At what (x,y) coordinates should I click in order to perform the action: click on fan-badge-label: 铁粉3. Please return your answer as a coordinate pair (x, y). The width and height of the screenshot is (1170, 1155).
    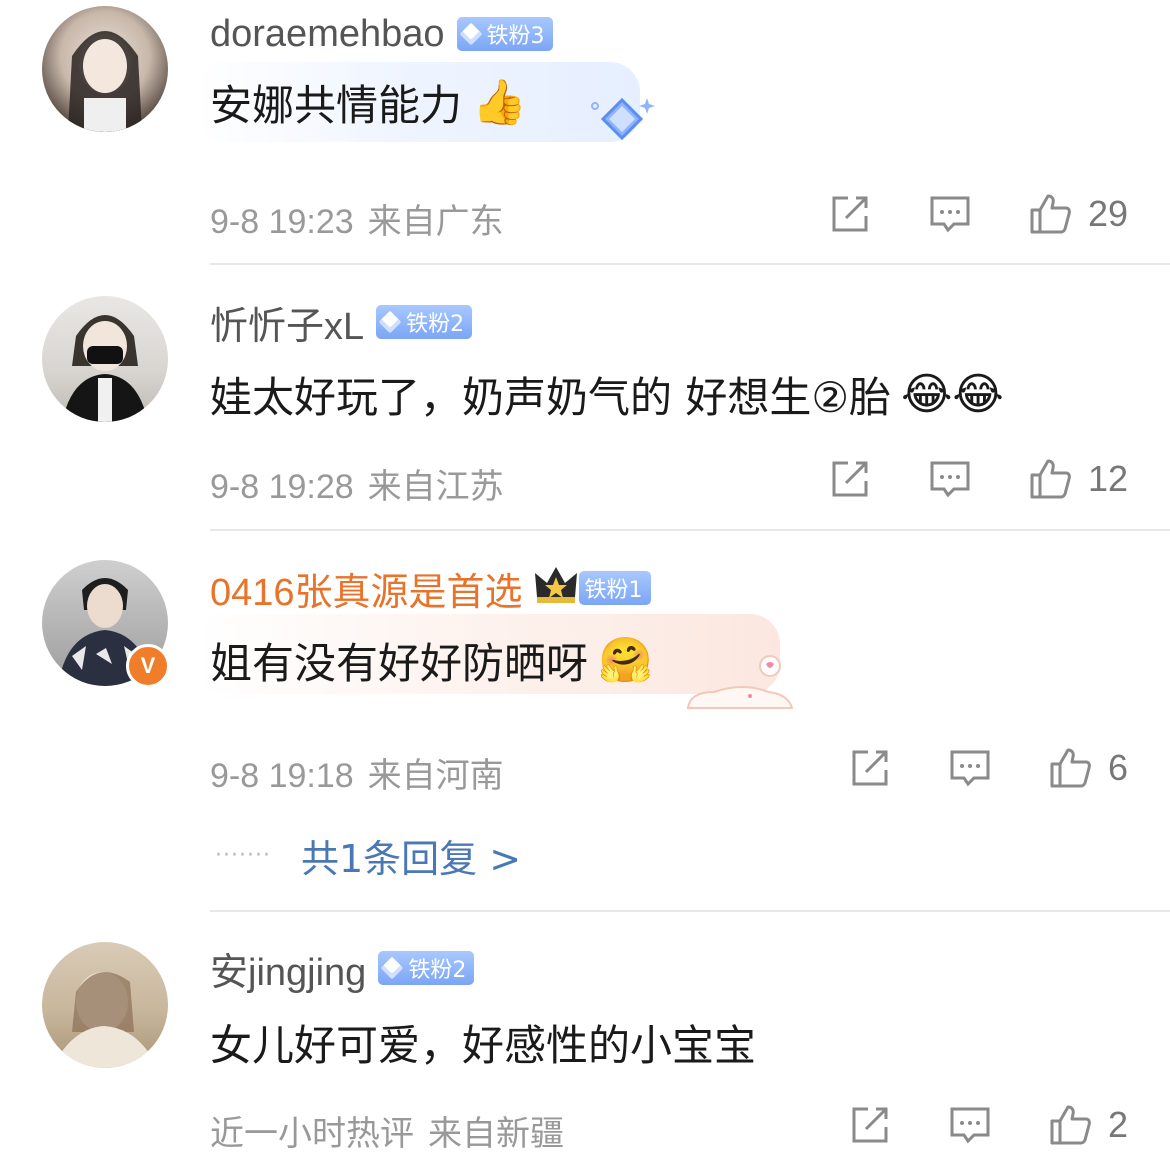
    Looking at the image, I should click on (515, 36).